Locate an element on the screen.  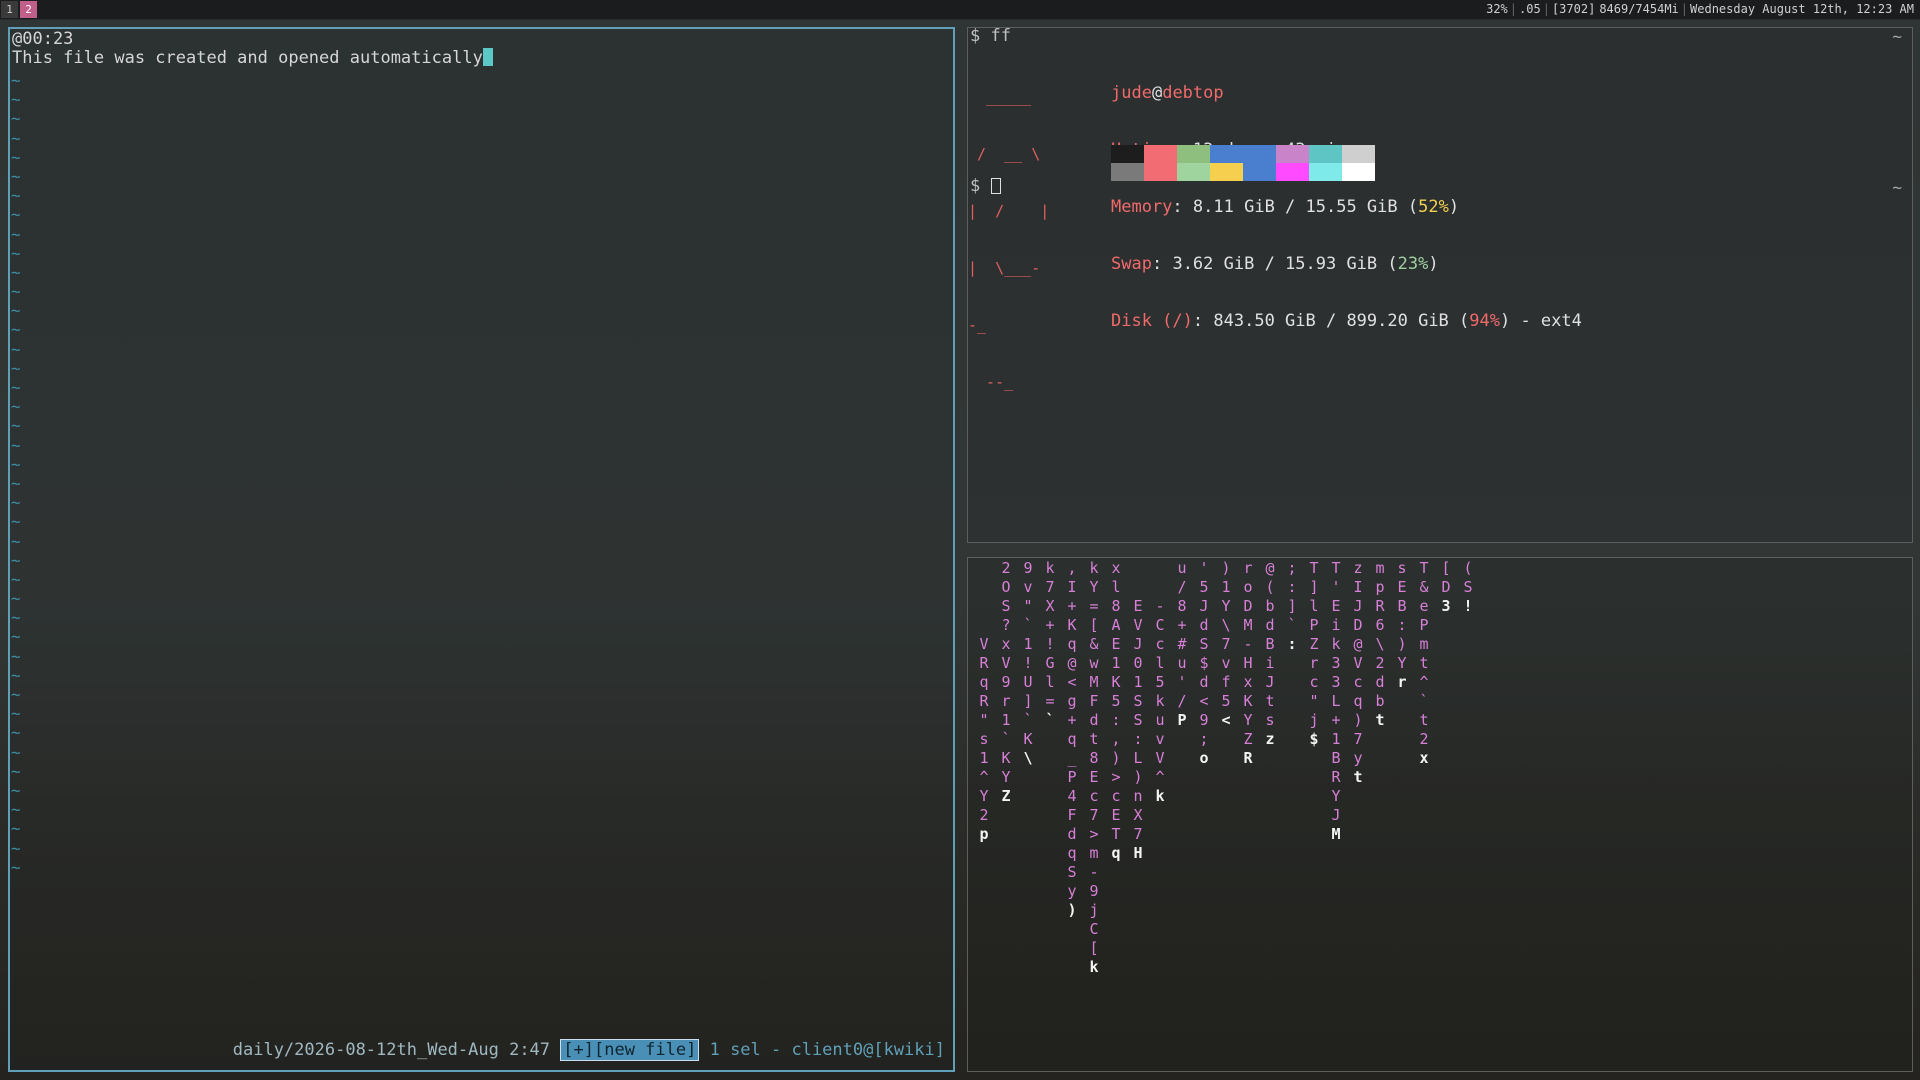
matrix-glyph: U is located at coordinates (1028, 682).